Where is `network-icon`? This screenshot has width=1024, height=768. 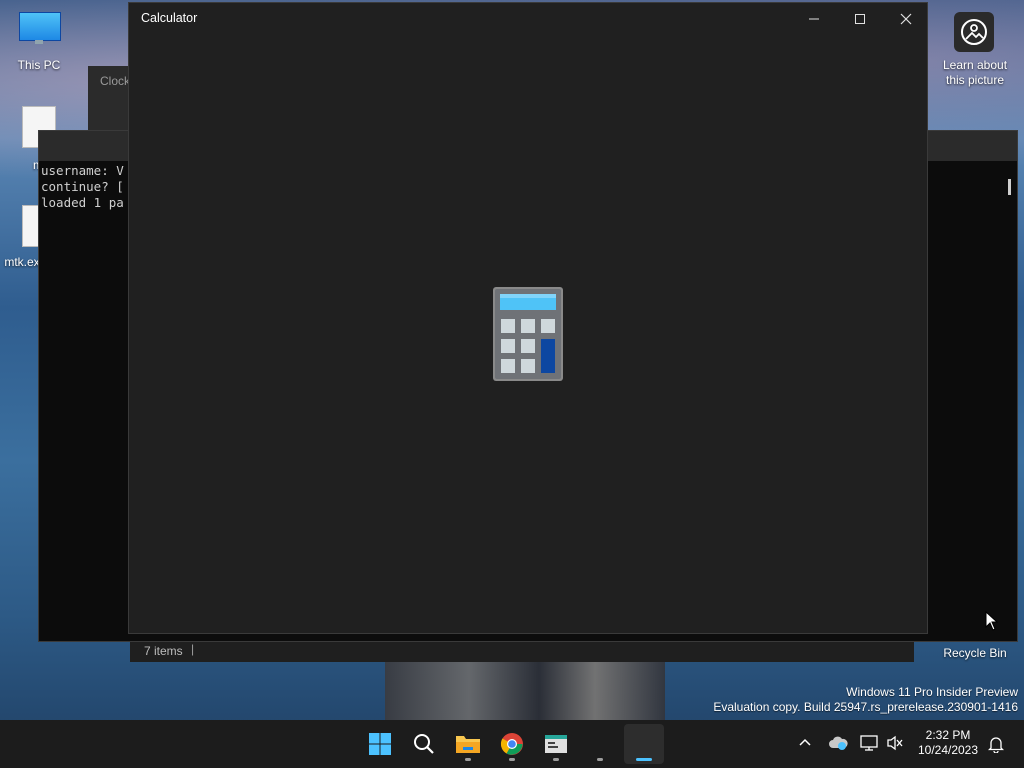
network-icon is located at coordinates (869, 743).